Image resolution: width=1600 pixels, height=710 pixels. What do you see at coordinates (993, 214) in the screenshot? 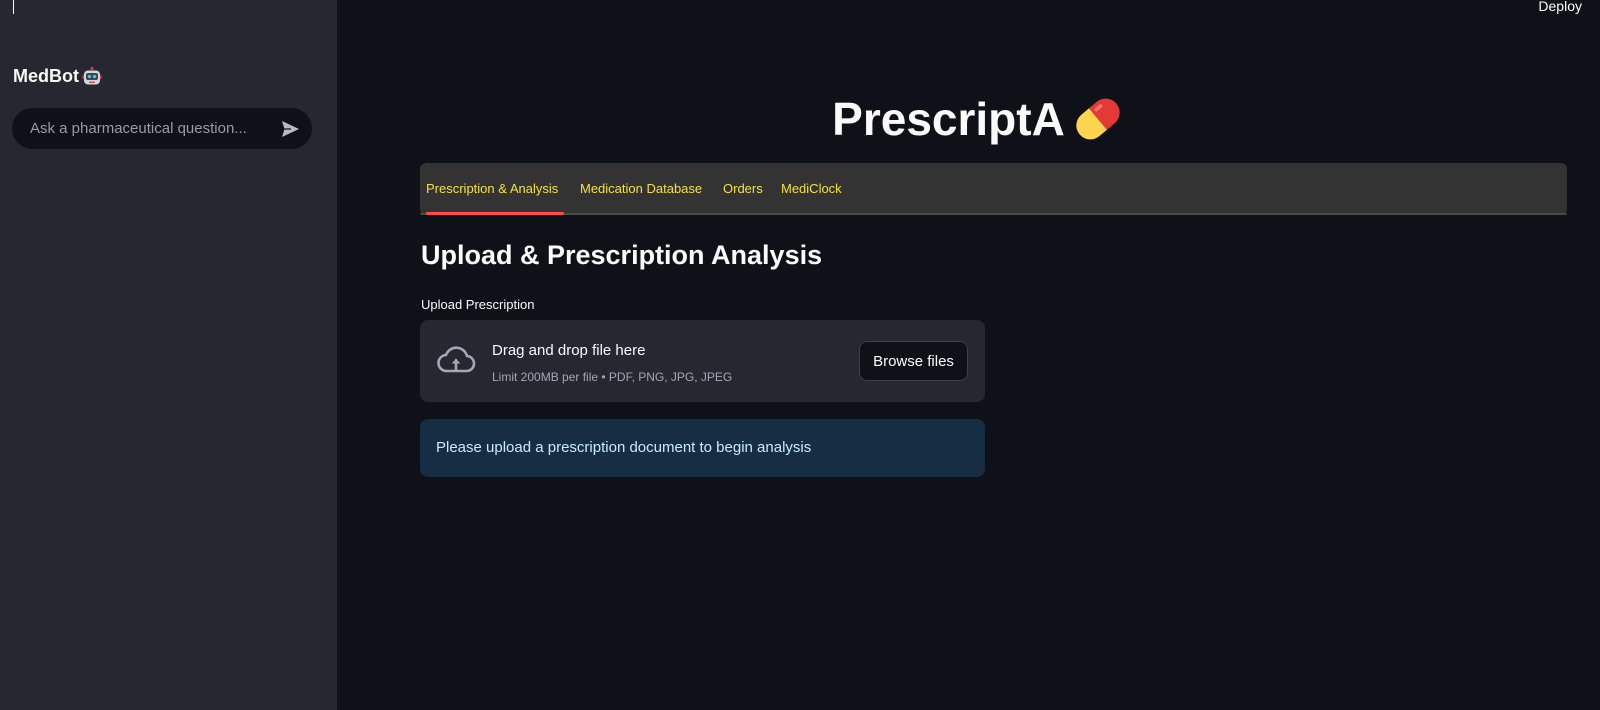
I see `tabs-divider` at bounding box center [993, 214].